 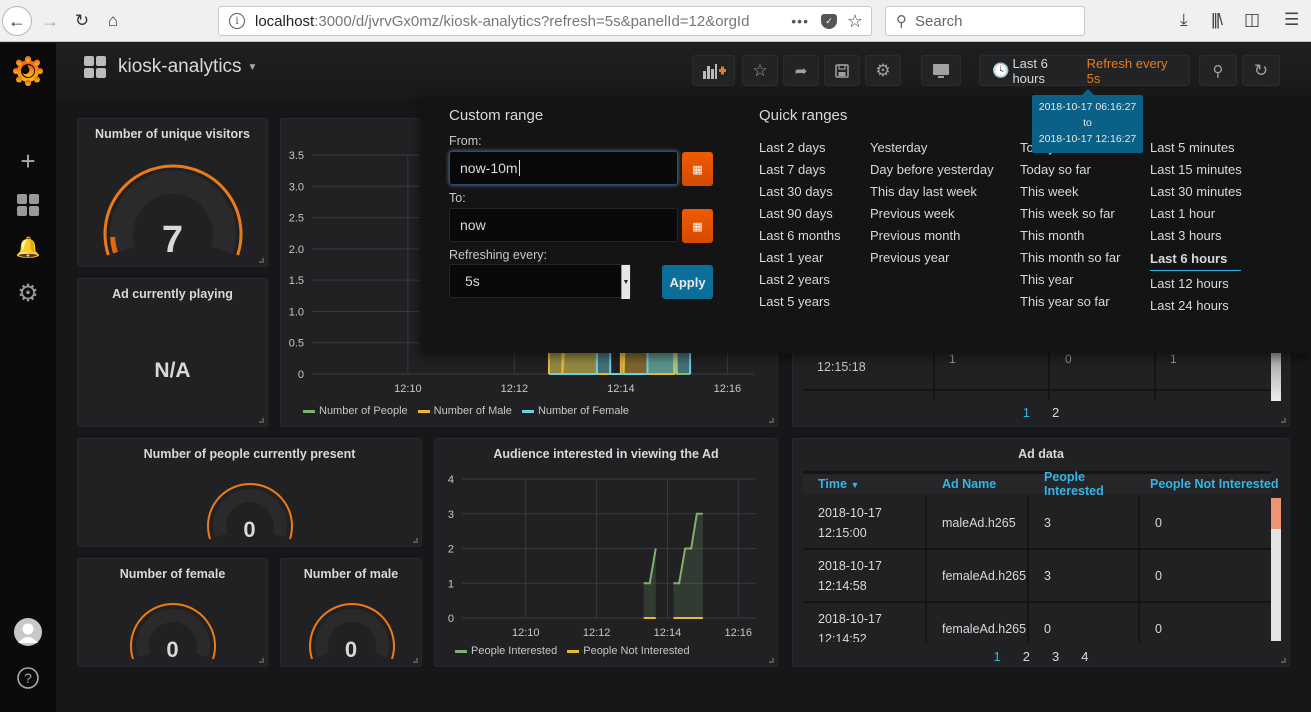 I want to click on star-button: ☆, so click(x=760, y=70).